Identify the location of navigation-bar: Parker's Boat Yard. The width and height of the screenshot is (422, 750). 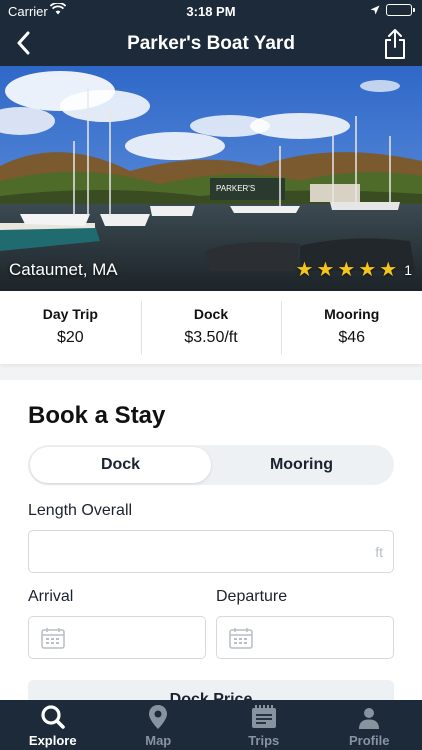
(211, 44).